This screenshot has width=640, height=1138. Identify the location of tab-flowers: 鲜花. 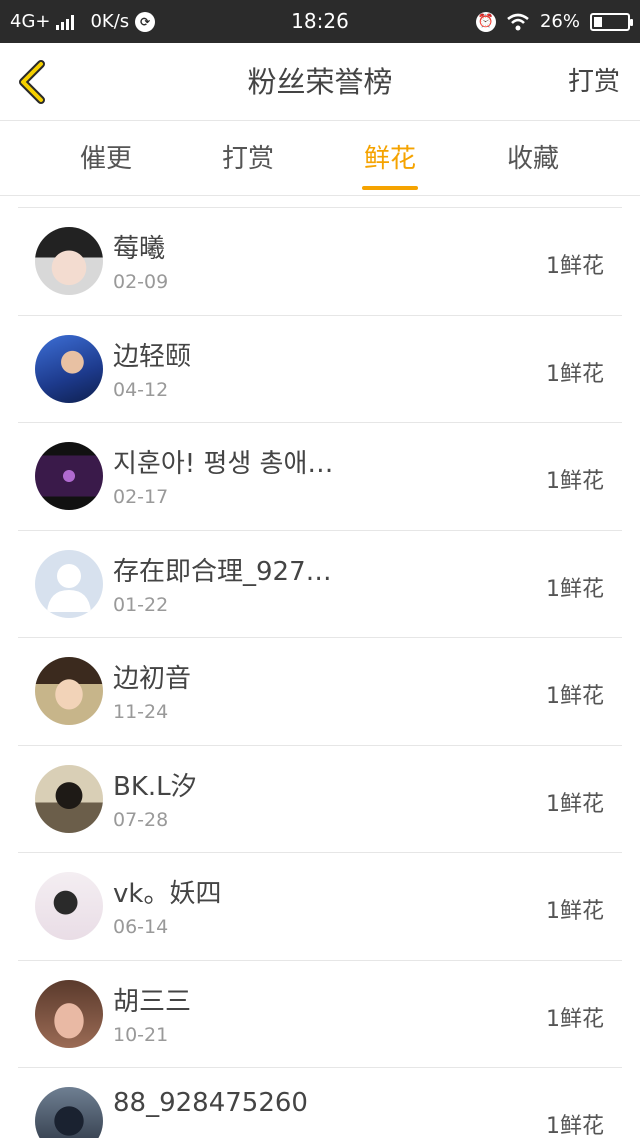
(390, 159).